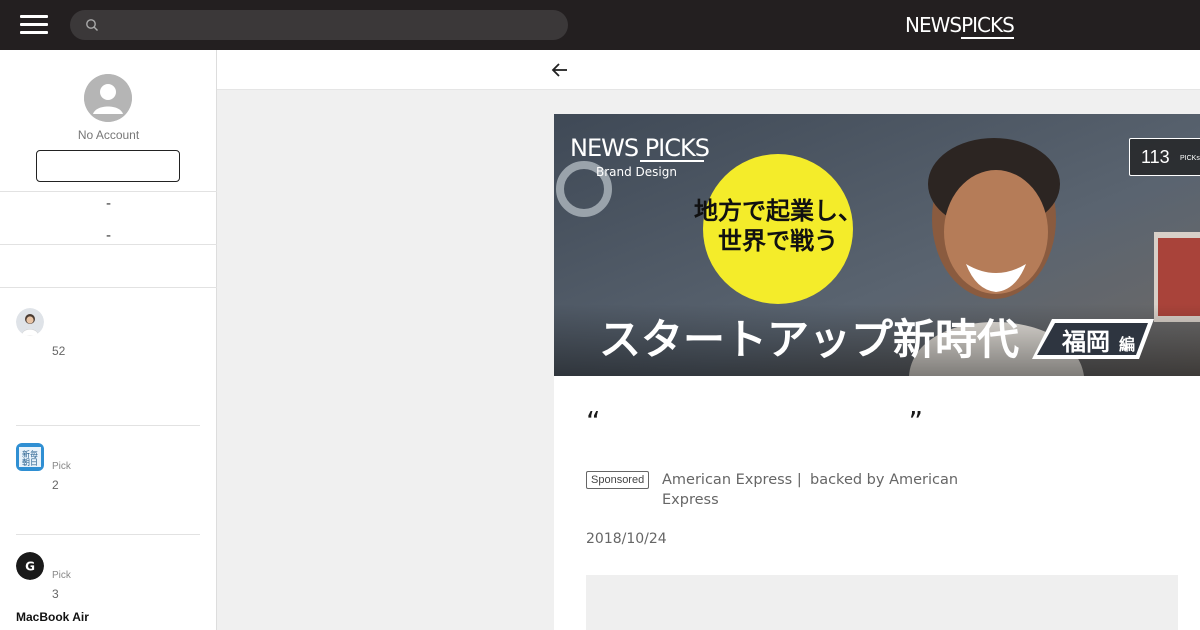  What do you see at coordinates (108, 236) in the screenshot?
I see `sidebar-stat-2: -` at bounding box center [108, 236].